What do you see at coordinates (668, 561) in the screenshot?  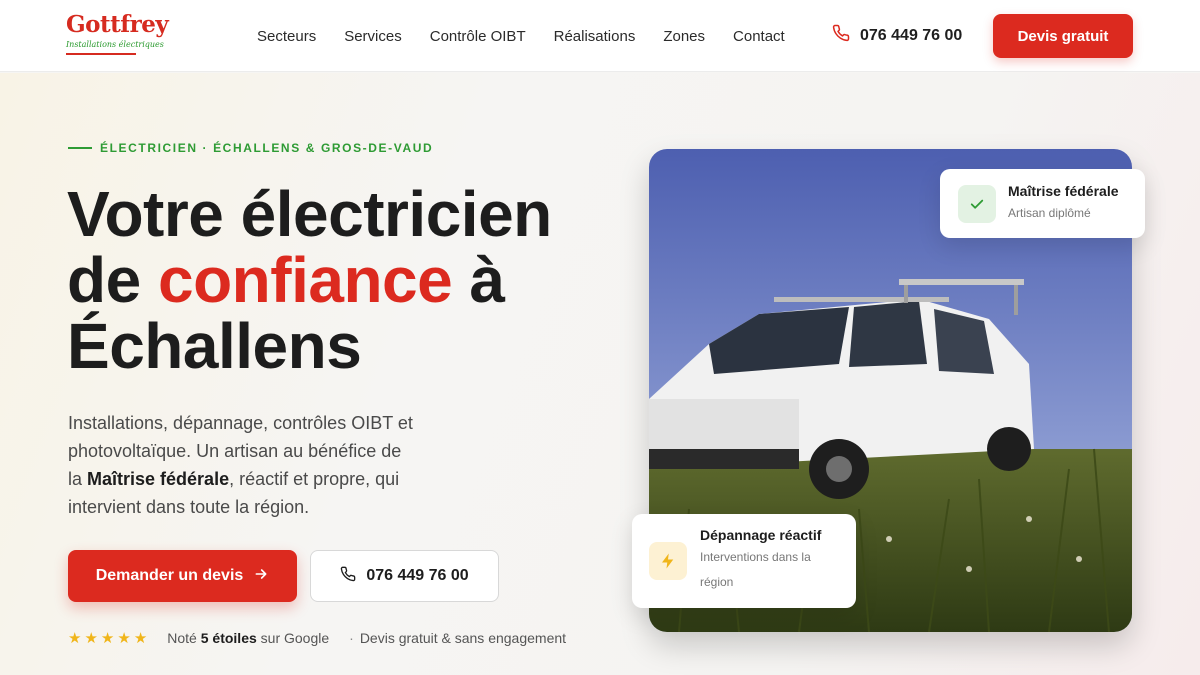 I see `lightning-icon` at bounding box center [668, 561].